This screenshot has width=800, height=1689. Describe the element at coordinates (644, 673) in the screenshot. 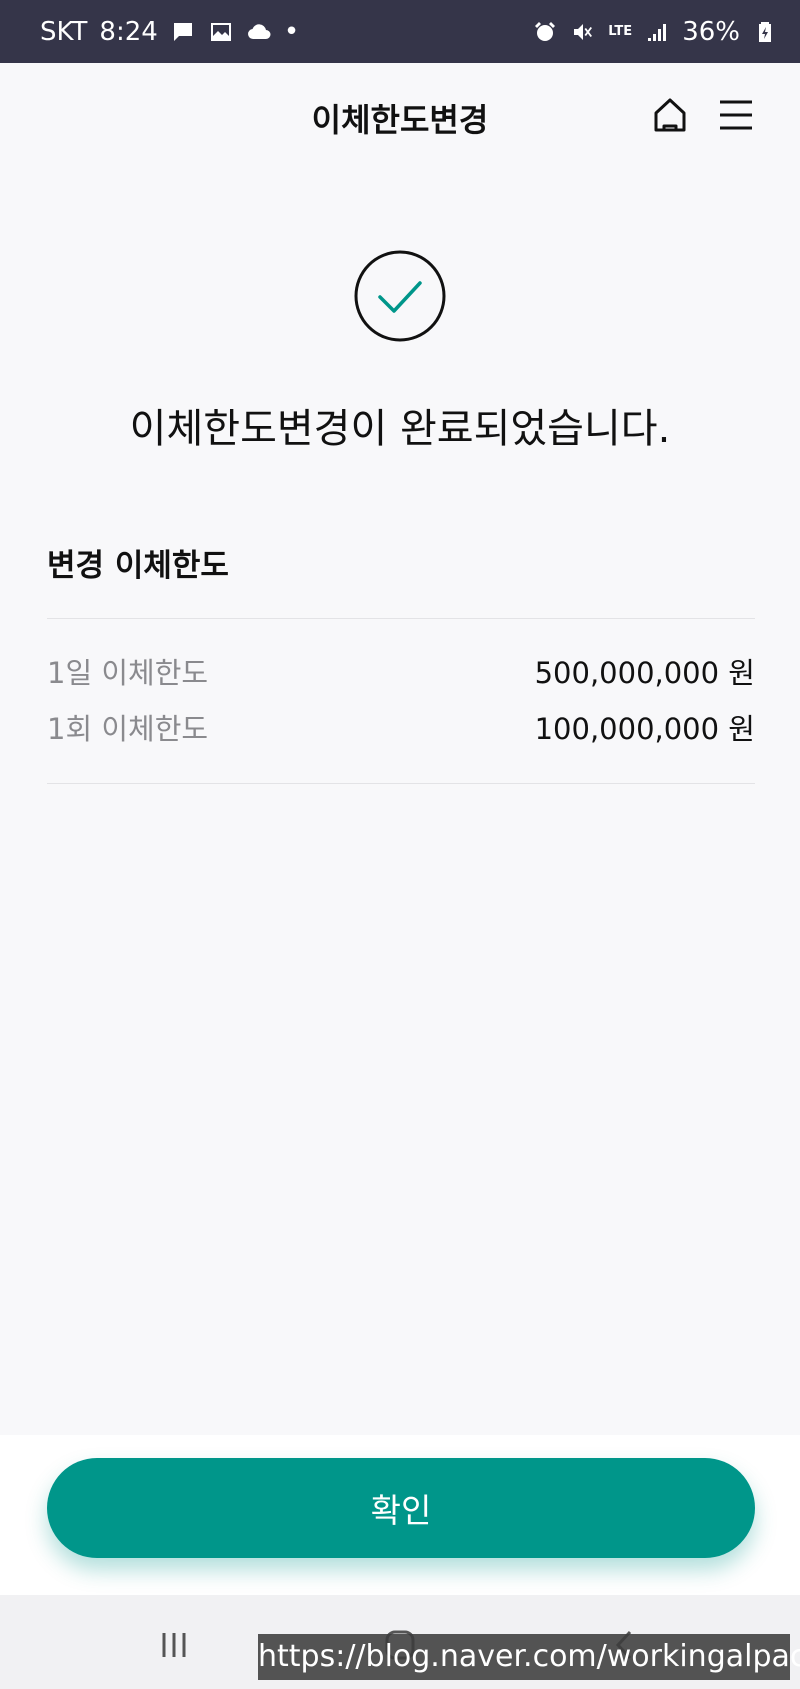

I see `daily-limit-value: 500,000,000 원` at that location.